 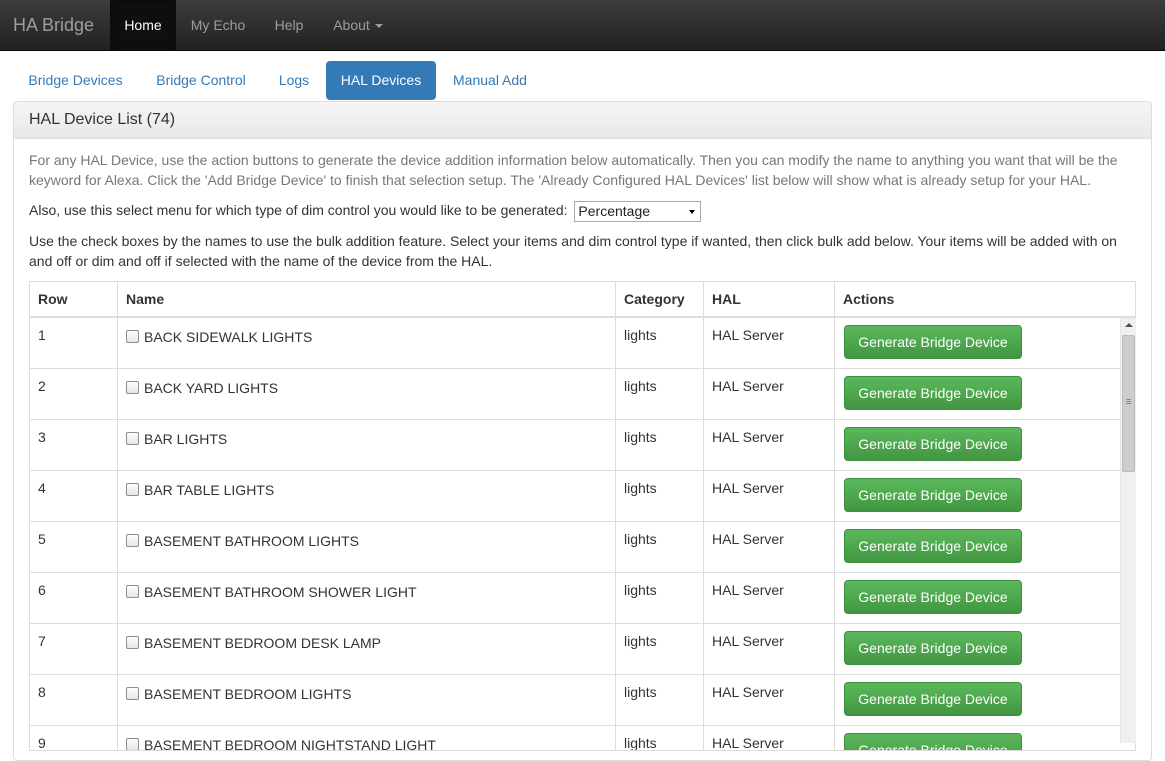 What do you see at coordinates (209, 490) in the screenshot?
I see `device-name: BAR TABLE LIGHTS` at bounding box center [209, 490].